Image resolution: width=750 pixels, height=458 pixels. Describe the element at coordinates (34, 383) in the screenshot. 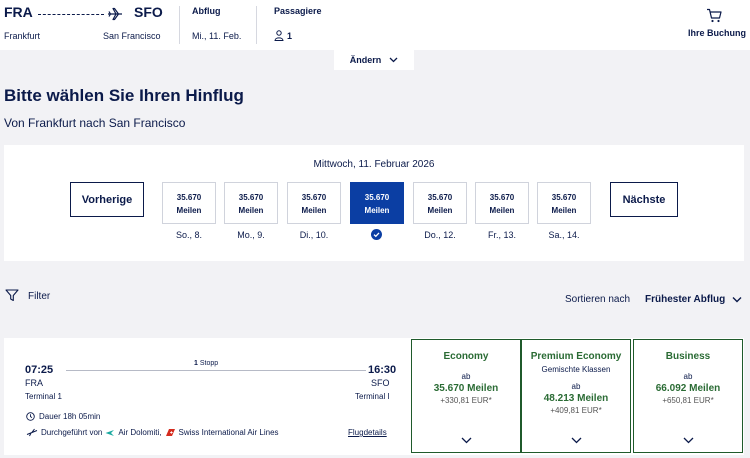

I see `departure-airport: FRA` at that location.